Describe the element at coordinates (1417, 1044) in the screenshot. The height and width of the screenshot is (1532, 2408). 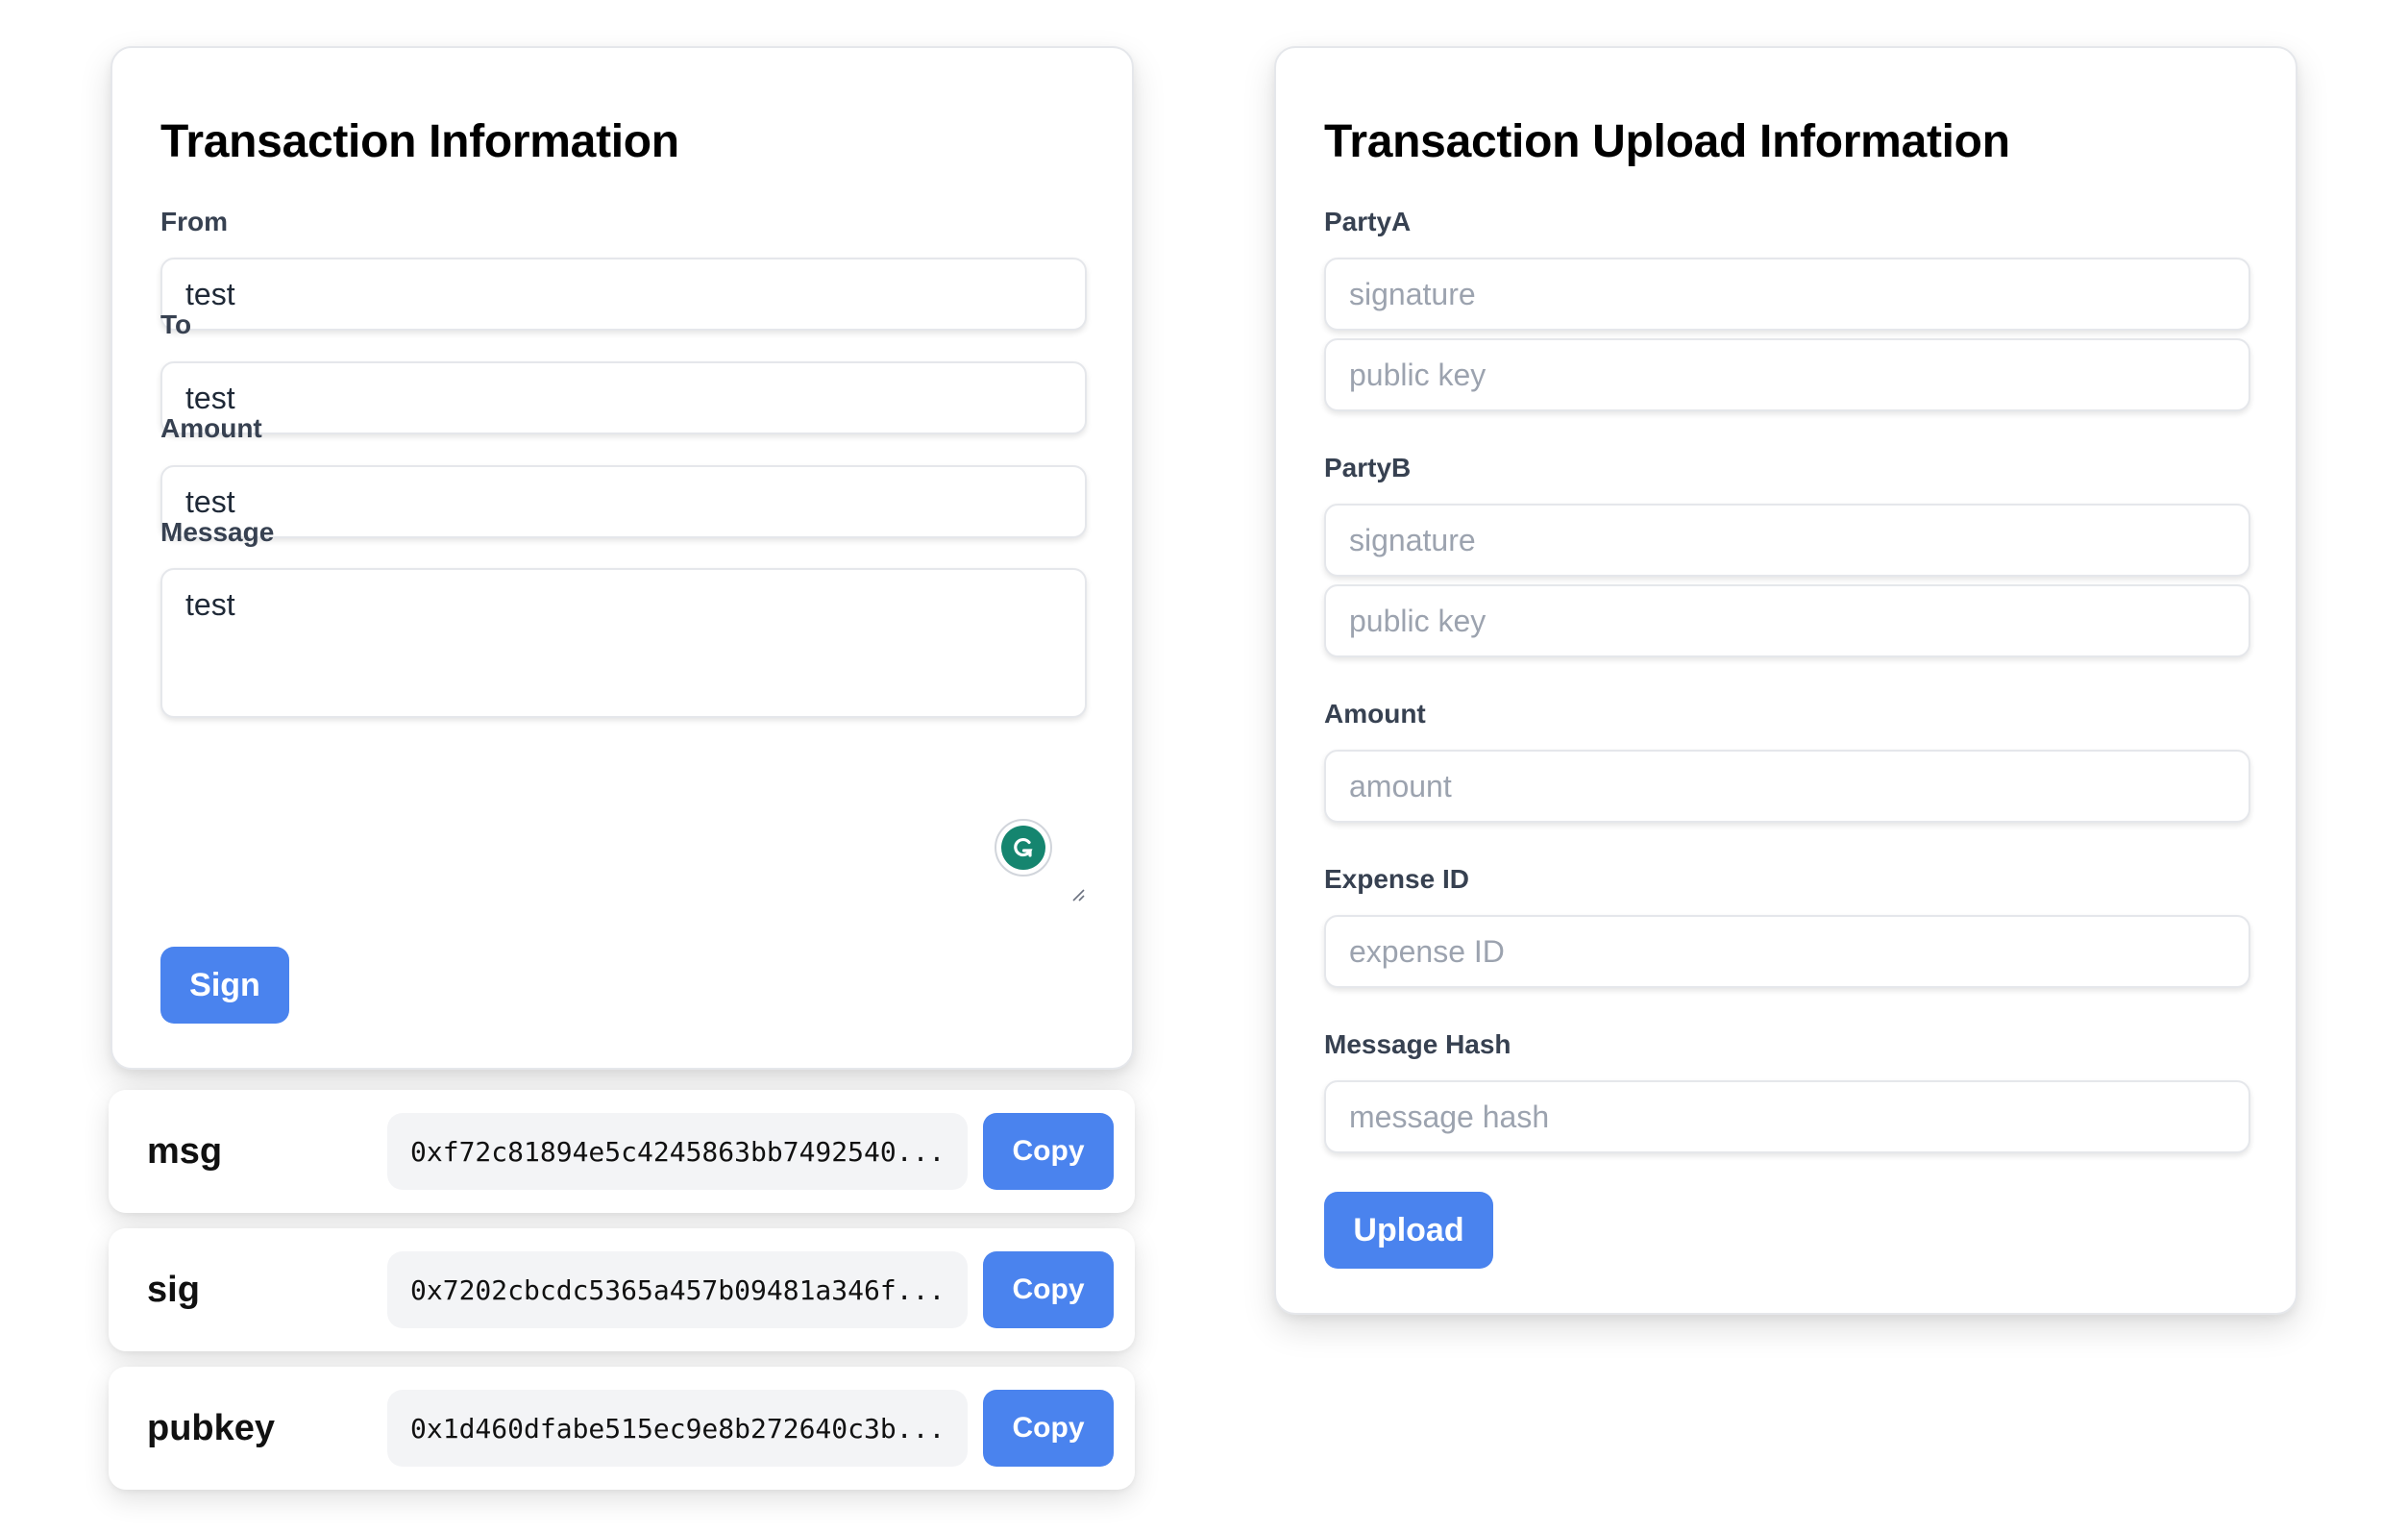
I see `message-hash-label: Message Hash` at that location.